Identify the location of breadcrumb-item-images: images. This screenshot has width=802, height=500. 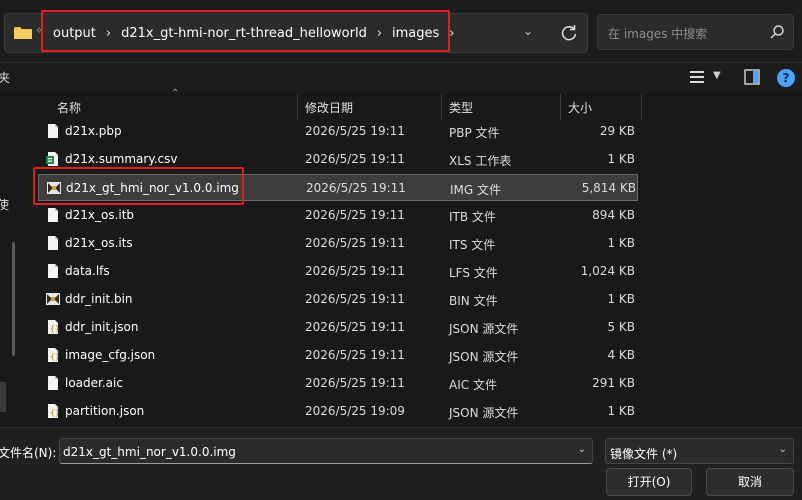
(415, 33).